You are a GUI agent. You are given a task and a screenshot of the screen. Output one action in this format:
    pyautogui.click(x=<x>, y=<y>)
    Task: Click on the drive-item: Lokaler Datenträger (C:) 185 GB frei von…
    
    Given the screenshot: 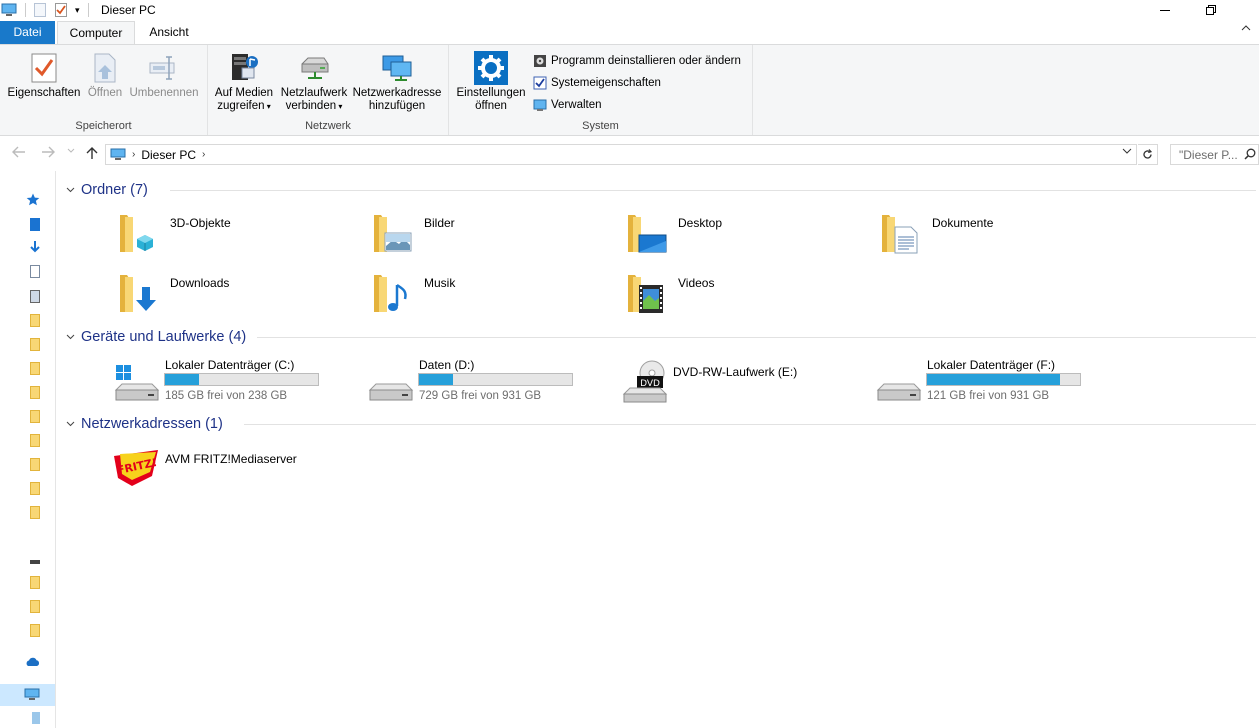 What is the action you would take?
    pyautogui.click(x=229, y=383)
    